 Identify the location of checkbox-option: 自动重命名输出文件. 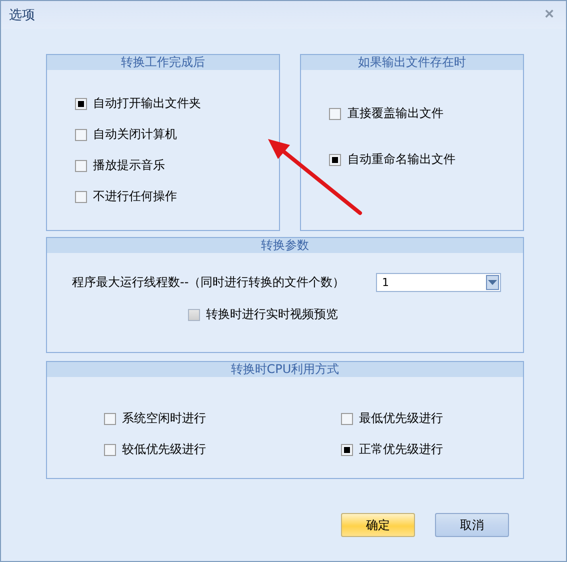
(426, 159).